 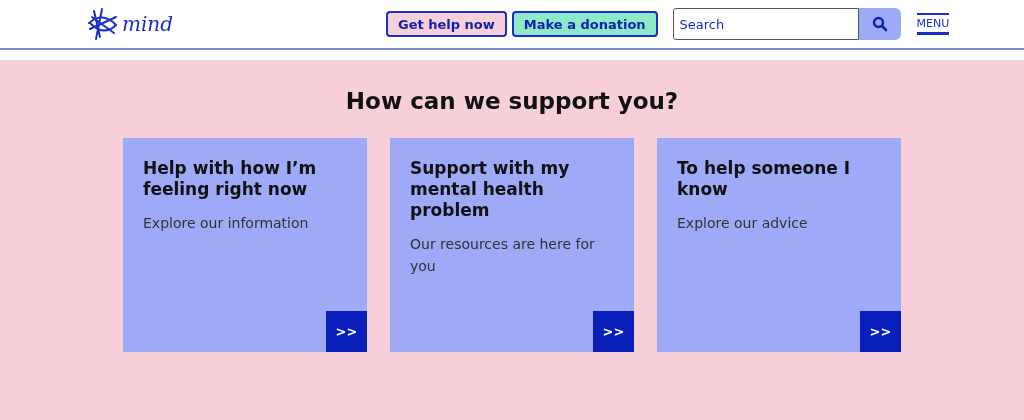 I want to click on support-card: Support with my mental health problem Our resources are here for you >>, so click(x=512, y=245).